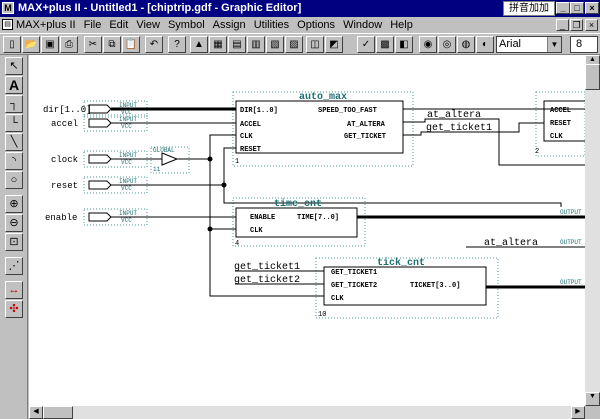 The height and width of the screenshot is (419, 600). I want to click on global-label: GLOBAL, so click(164, 150).